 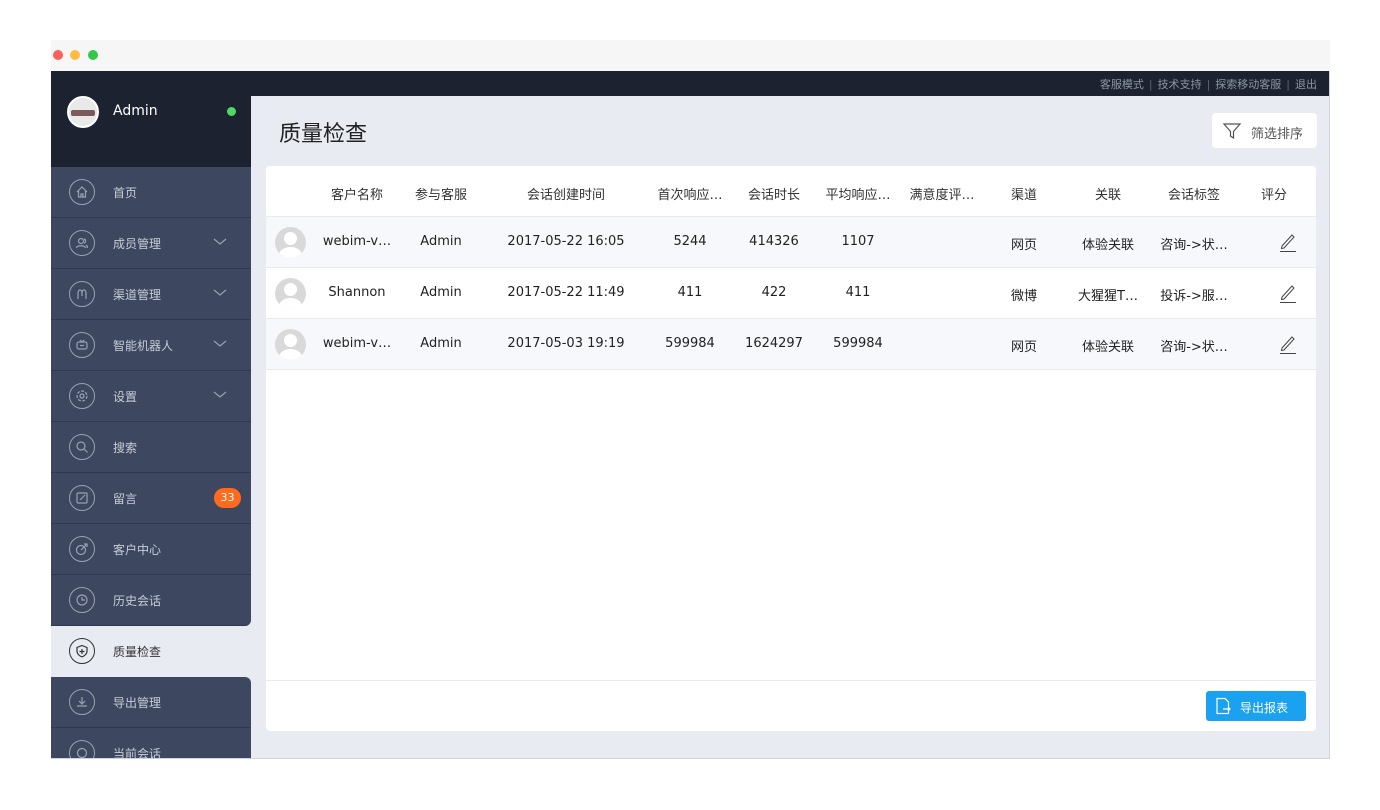 I want to click on column-header: 渠道, so click(x=1024, y=193).